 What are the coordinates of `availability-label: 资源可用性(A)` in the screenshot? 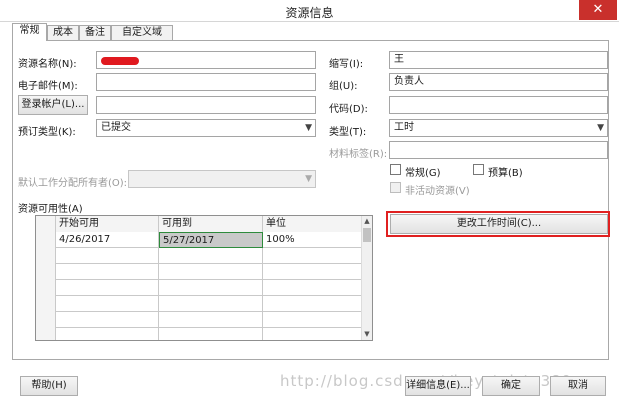 It's located at (50, 209).